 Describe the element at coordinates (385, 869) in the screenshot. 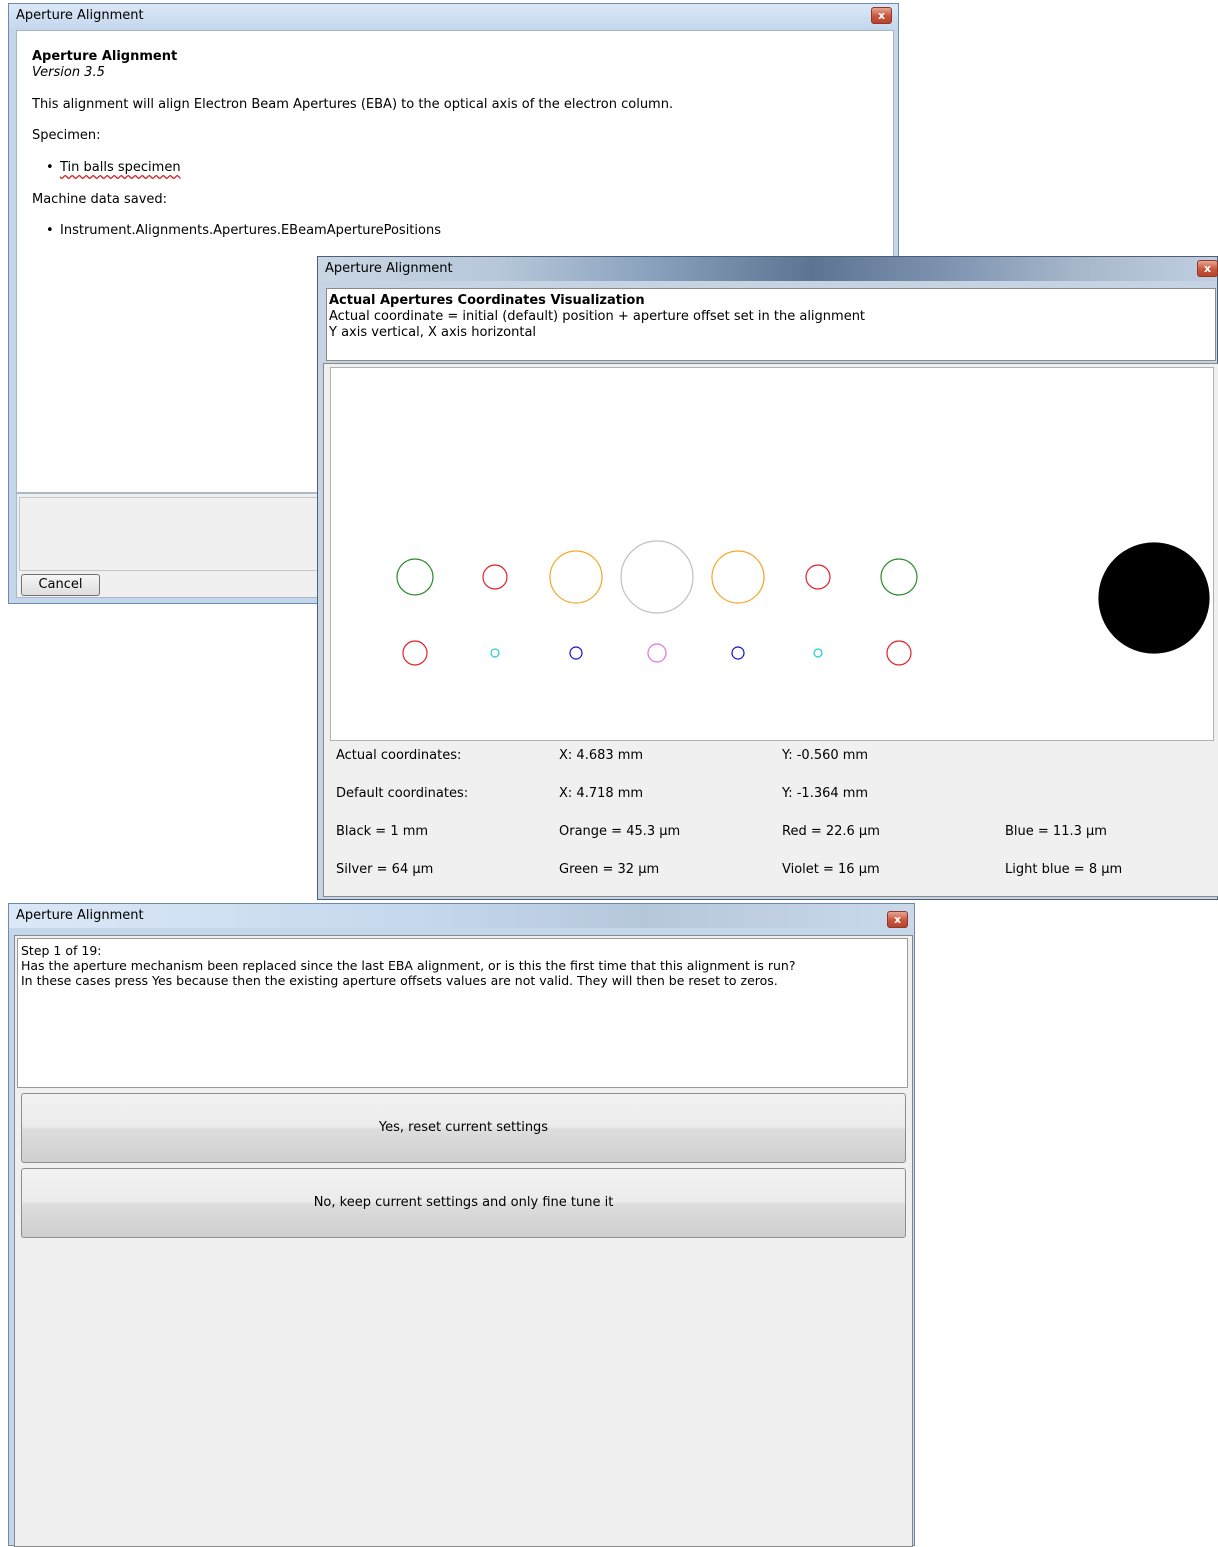

I see `legend-silver: Silver = 64 µm` at that location.